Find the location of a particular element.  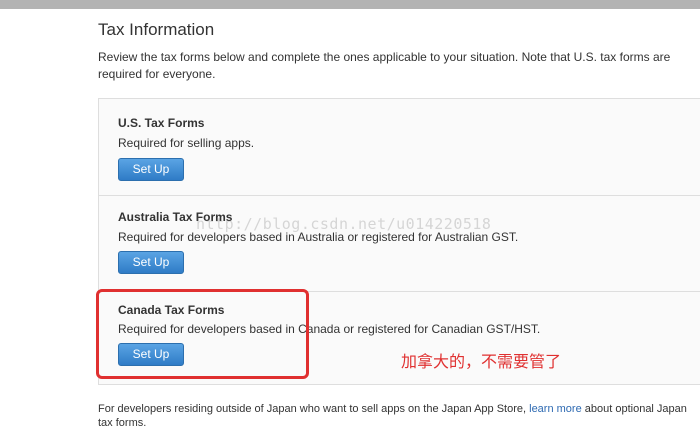

footer-text-suffix: about optional Japan is located at coordinates (635, 409).